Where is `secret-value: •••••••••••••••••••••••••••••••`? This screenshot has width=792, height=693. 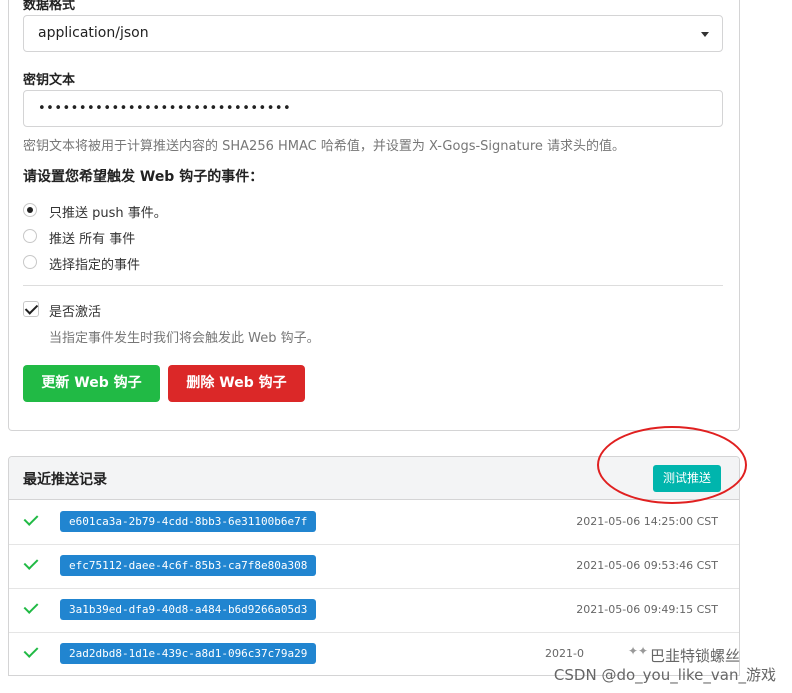
secret-value: ••••••••••••••••••••••••••••••• is located at coordinates (165, 108).